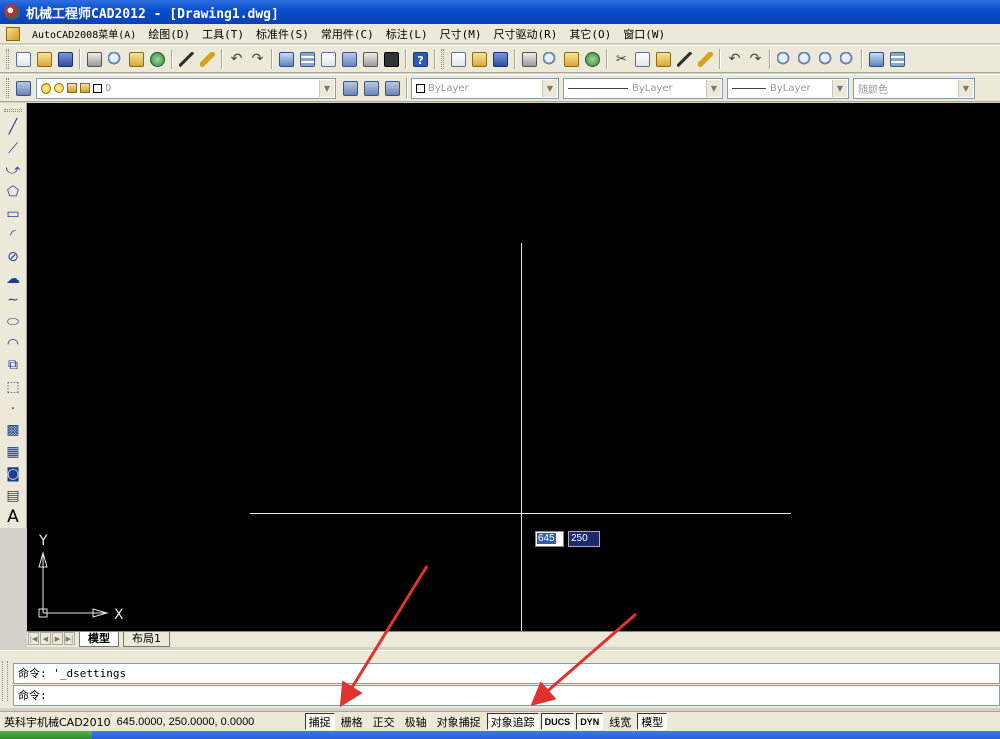 The height and width of the screenshot is (739, 1000). Describe the element at coordinates (13, 214) in the screenshot. I see `rectangle-button: ▭` at that location.